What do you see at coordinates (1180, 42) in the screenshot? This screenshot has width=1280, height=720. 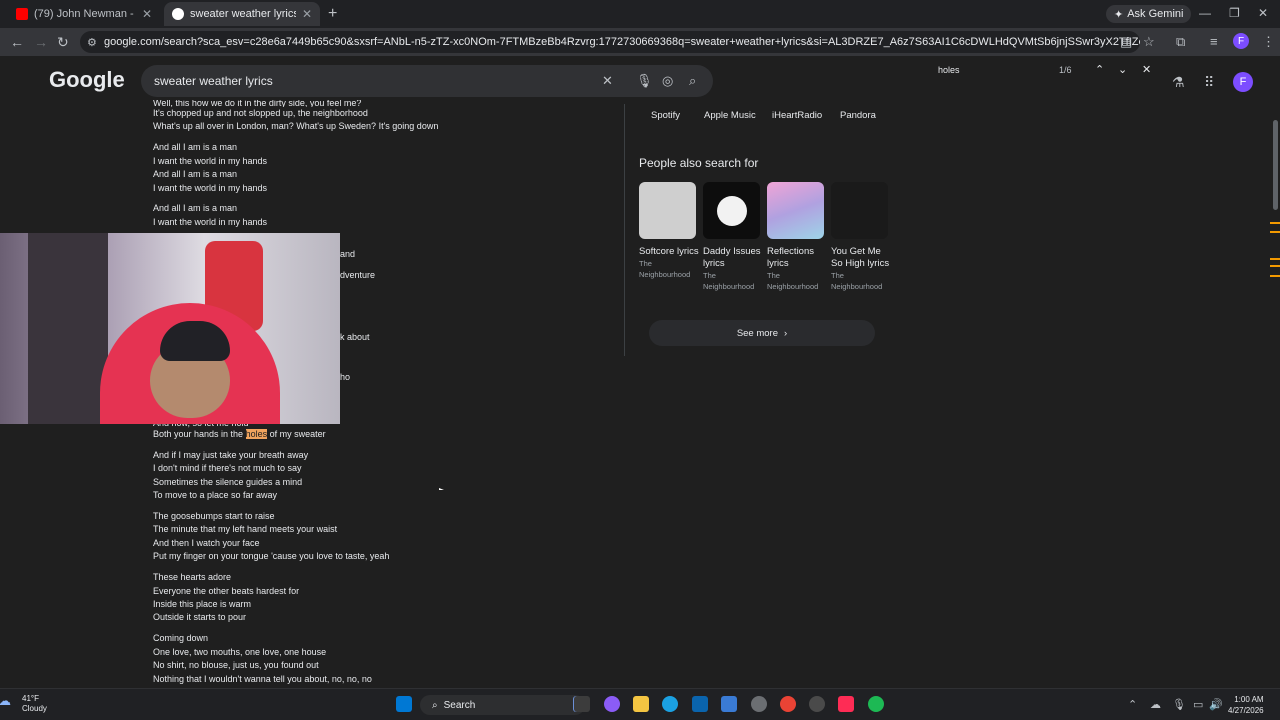 I see `extensions-icon: ⧉` at bounding box center [1180, 42].